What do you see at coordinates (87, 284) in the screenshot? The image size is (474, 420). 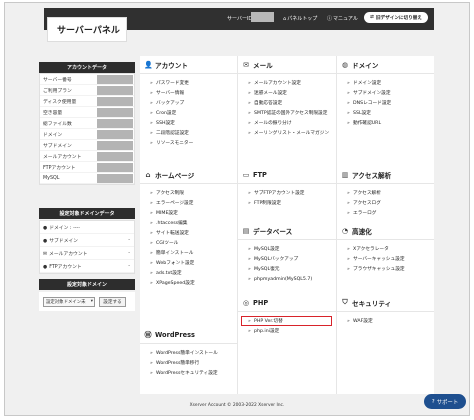 I see `target-domain-heading: 設定対象ドメイン` at bounding box center [87, 284].